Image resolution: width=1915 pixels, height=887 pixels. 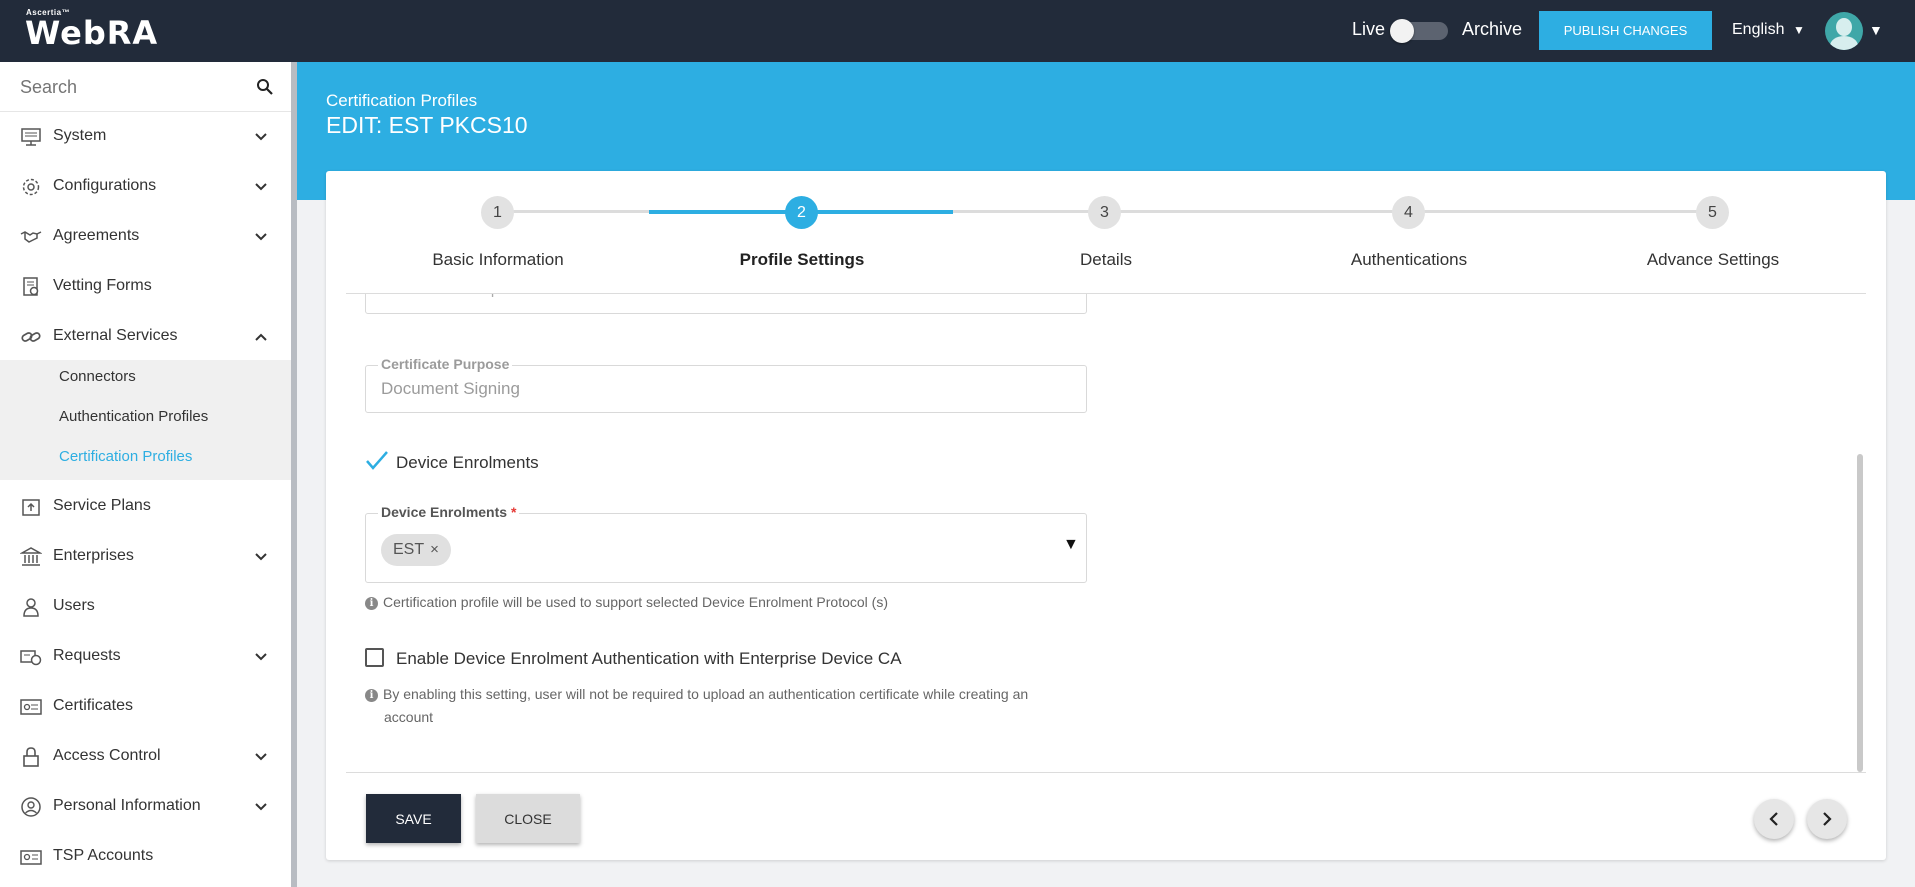 I want to click on step-5-circle: 5, so click(x=1712, y=212).